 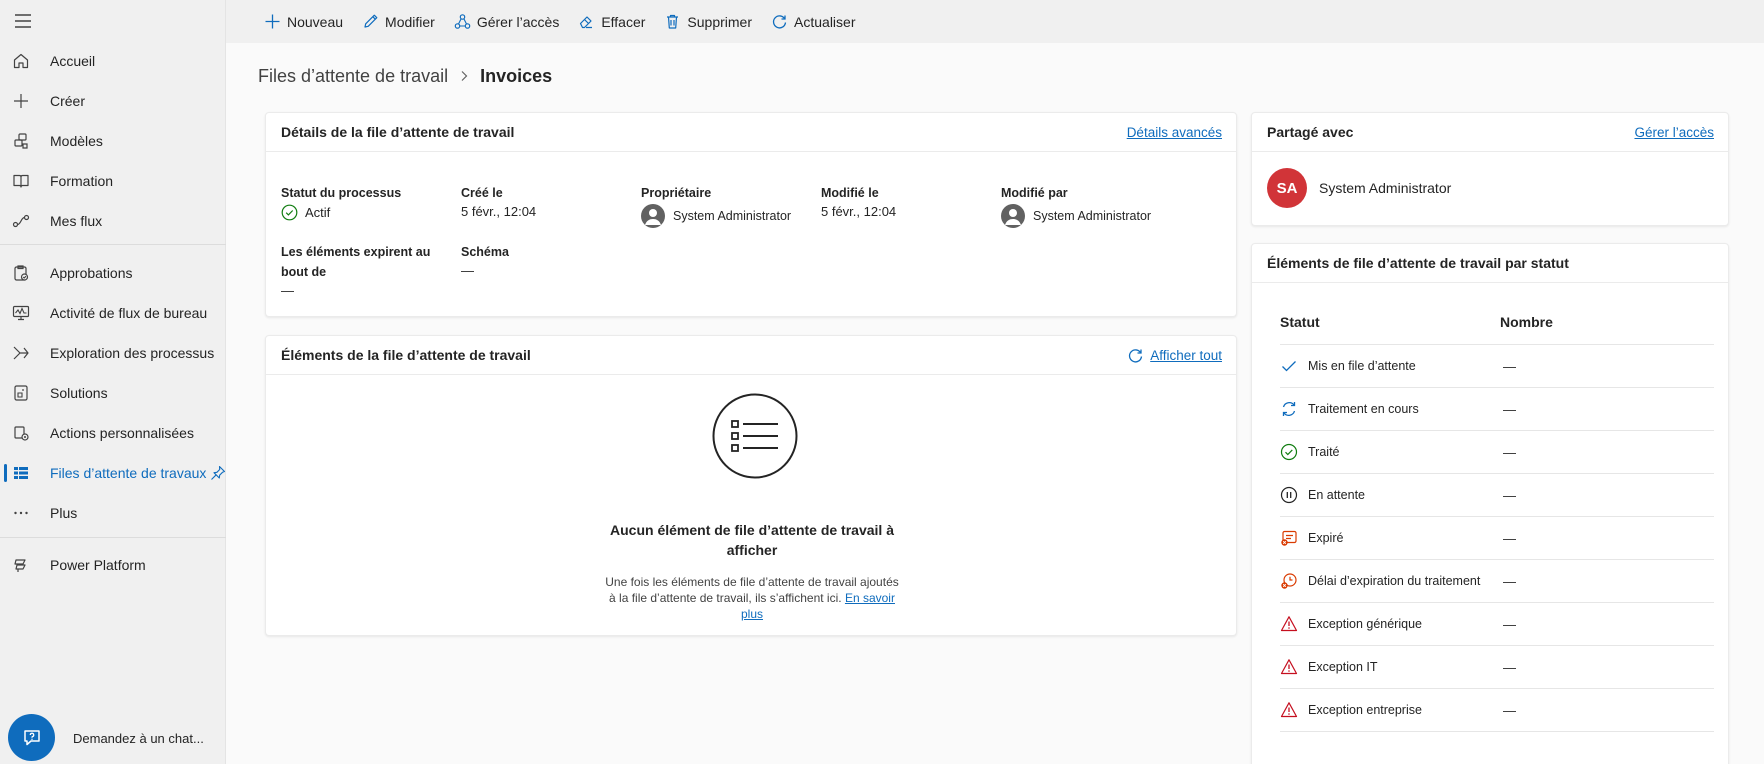 I want to click on status-name: Exception générique, so click(x=1365, y=624).